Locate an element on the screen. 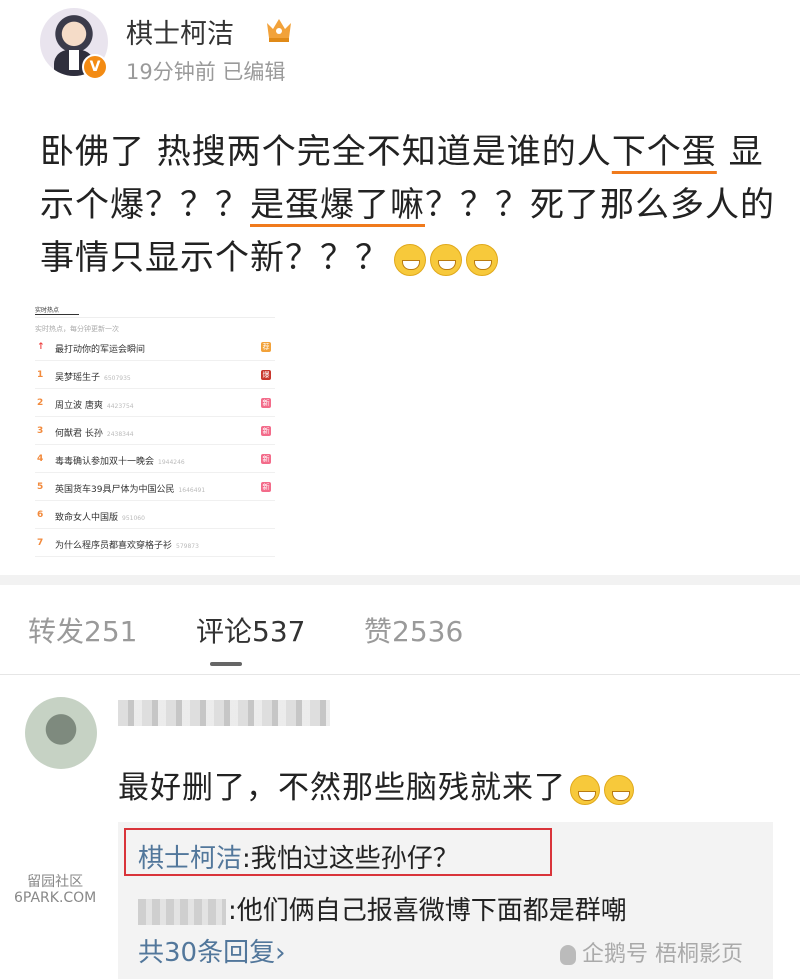  hot-search-tabs: 实时热点 is located at coordinates (155, 310).